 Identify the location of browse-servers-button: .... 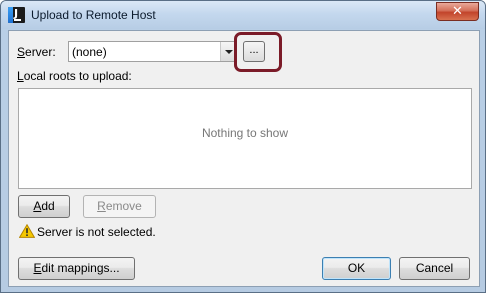
(254, 51).